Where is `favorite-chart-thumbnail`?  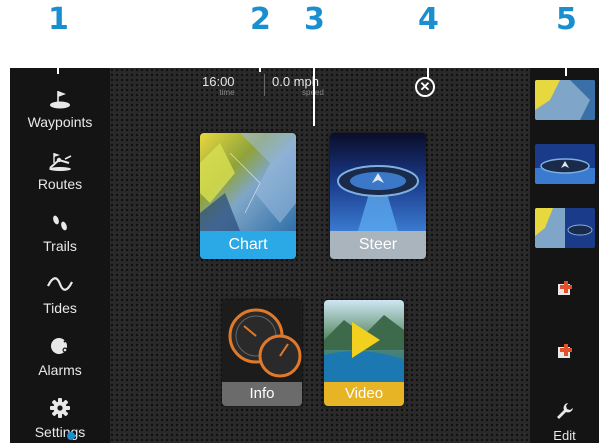 favorite-chart-thumbnail is located at coordinates (565, 100).